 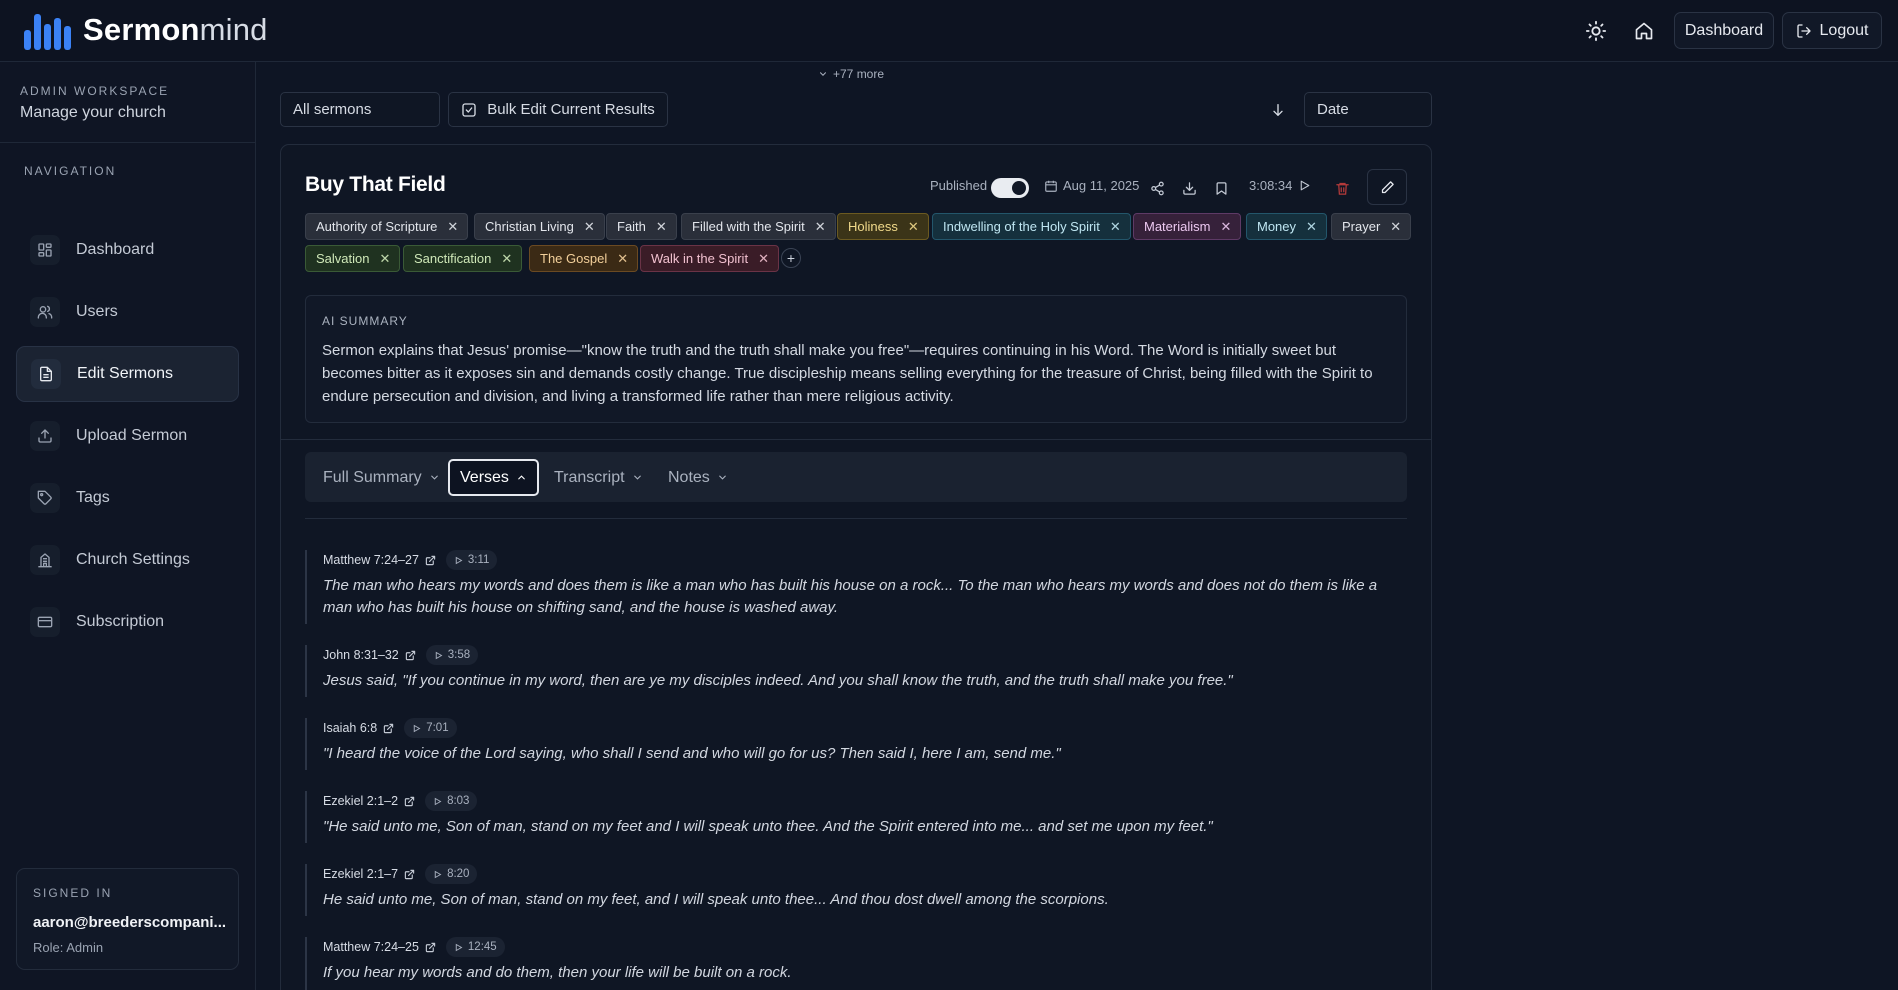 I want to click on brand-logo: Sermonmind, so click(x=146, y=30).